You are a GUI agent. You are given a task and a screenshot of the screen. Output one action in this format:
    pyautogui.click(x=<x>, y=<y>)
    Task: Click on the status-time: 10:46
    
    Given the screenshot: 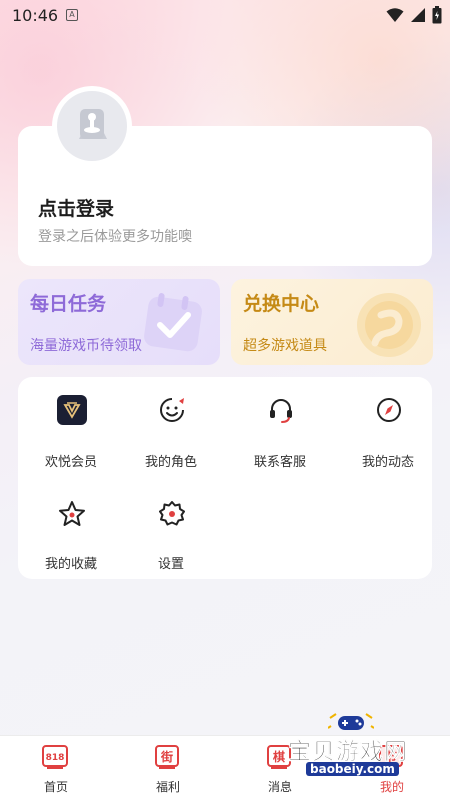 What is the action you would take?
    pyautogui.click(x=35, y=15)
    